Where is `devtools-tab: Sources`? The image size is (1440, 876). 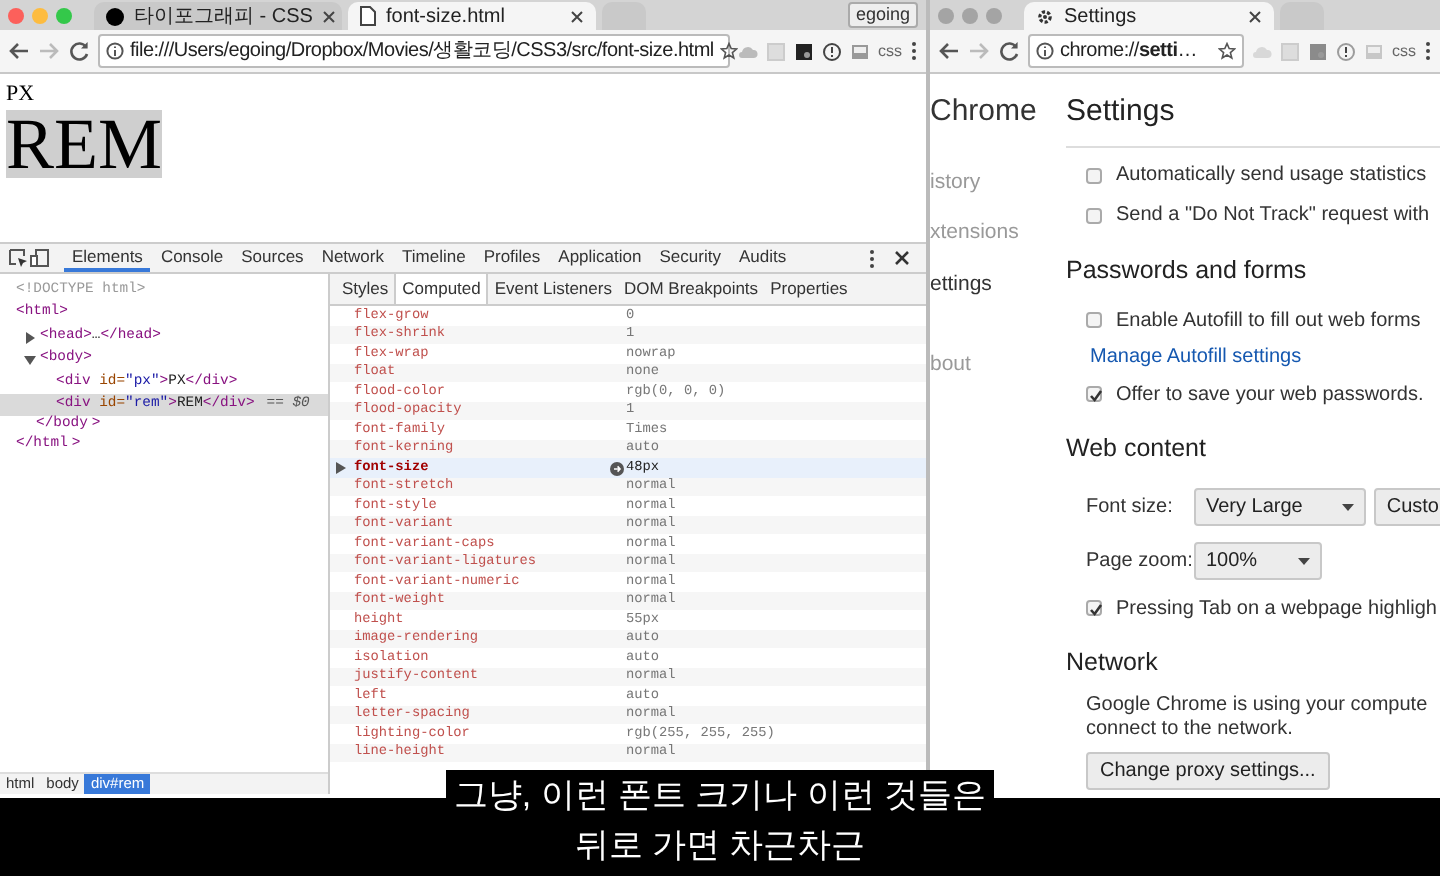
devtools-tab: Sources is located at coordinates (272, 258).